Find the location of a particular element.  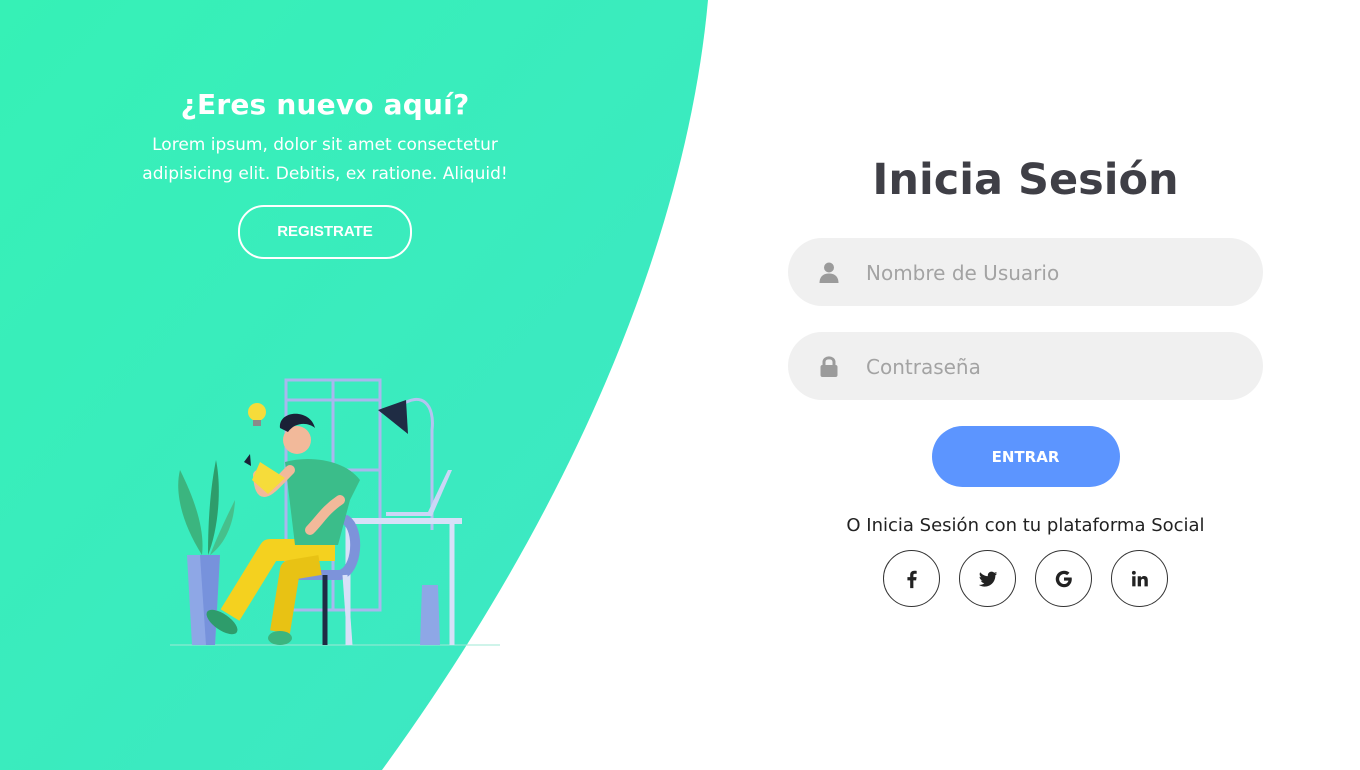

login-submit-button: ENTRAR is located at coordinates (1025, 456).